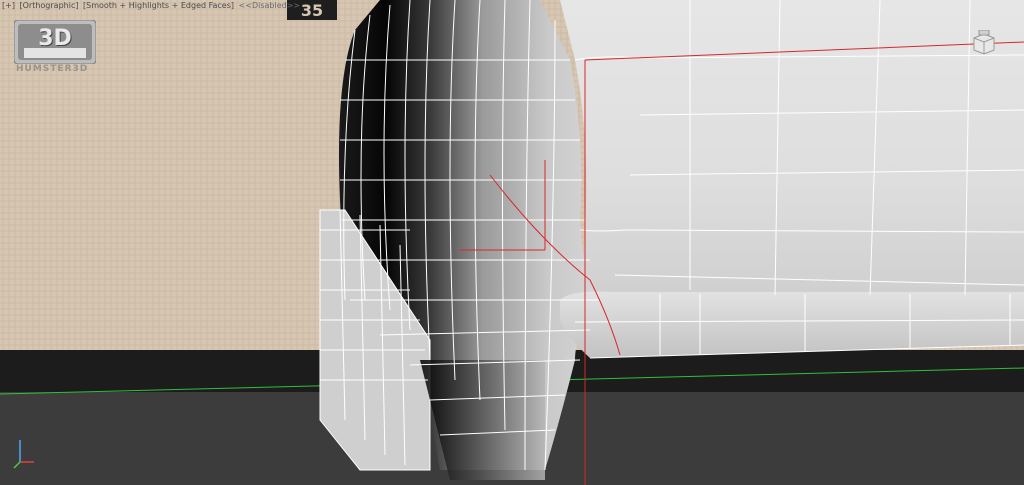  What do you see at coordinates (55, 38) in the screenshot?
I see `logo-text: 3D` at bounding box center [55, 38].